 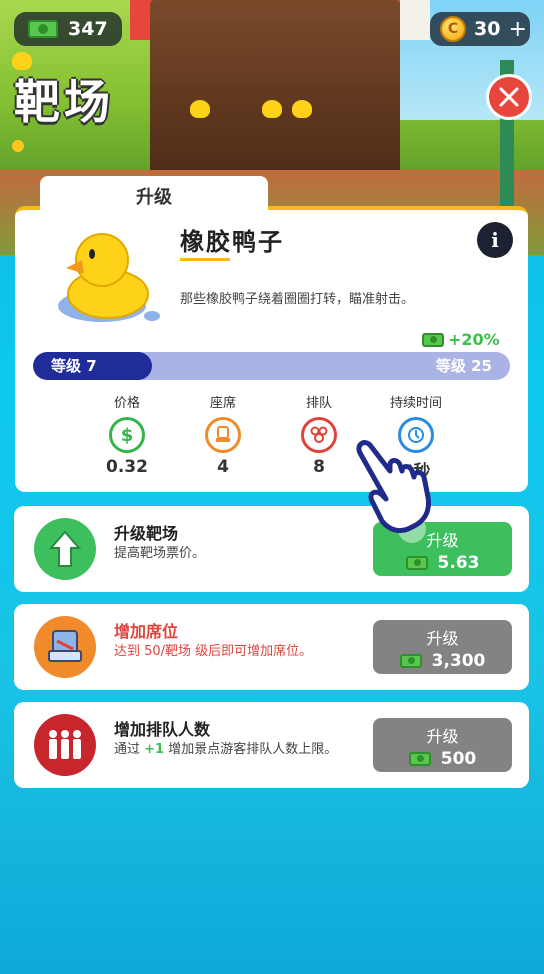 What do you see at coordinates (517, 29) in the screenshot?
I see `add-coins-plus: +` at bounding box center [517, 29].